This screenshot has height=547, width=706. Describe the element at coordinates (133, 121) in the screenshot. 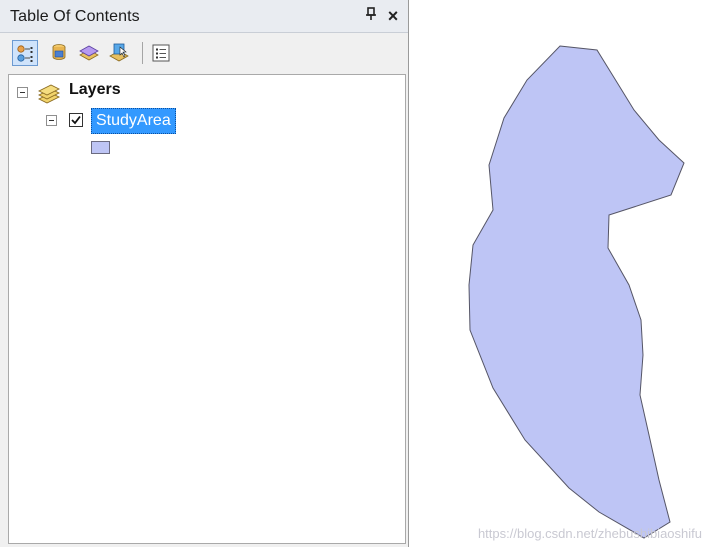

I see `studyarea-layer-name: StudyArea` at that location.